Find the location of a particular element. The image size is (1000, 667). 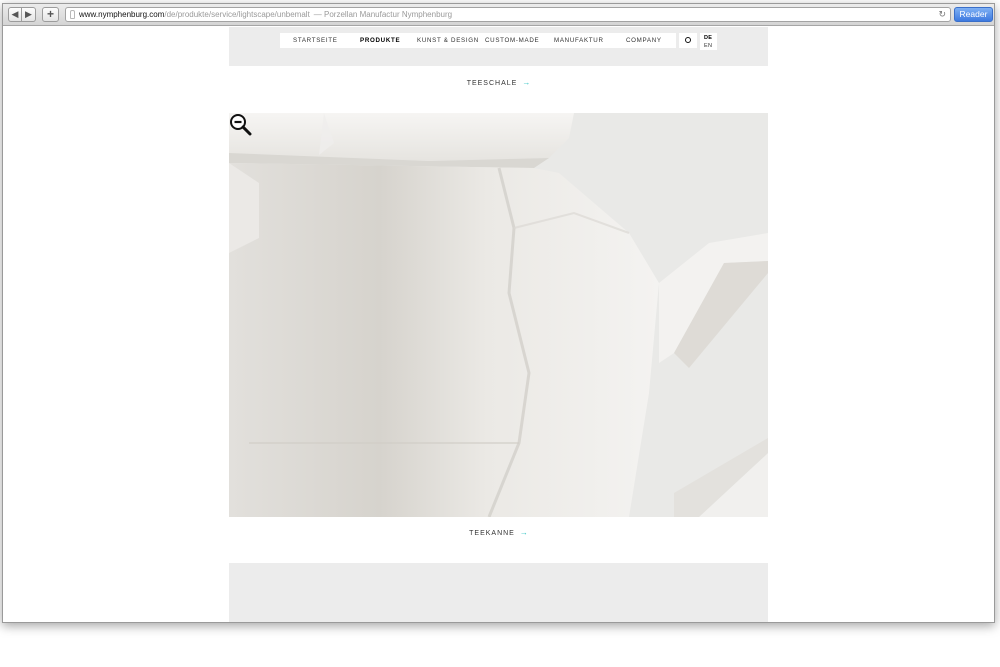

nav-item-startseite: STARTSEITE is located at coordinates (315, 40).